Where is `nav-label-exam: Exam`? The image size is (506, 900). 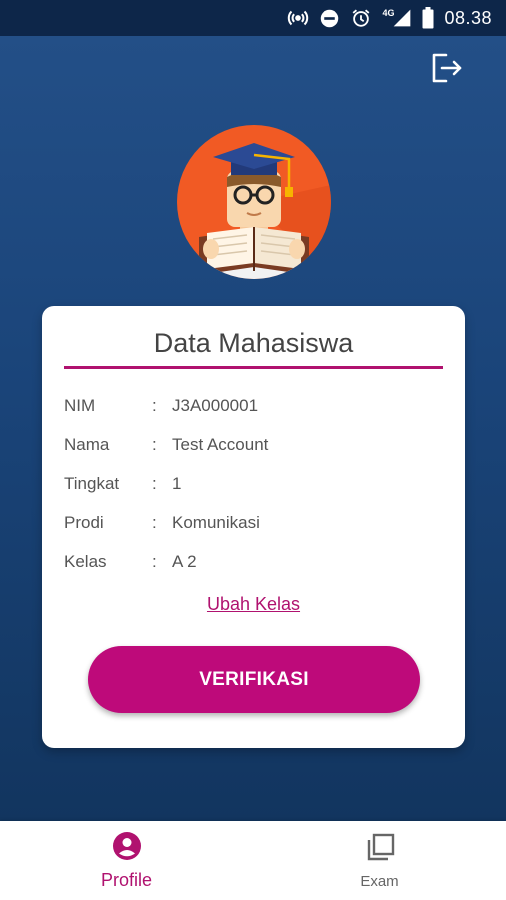 nav-label-exam: Exam is located at coordinates (379, 881).